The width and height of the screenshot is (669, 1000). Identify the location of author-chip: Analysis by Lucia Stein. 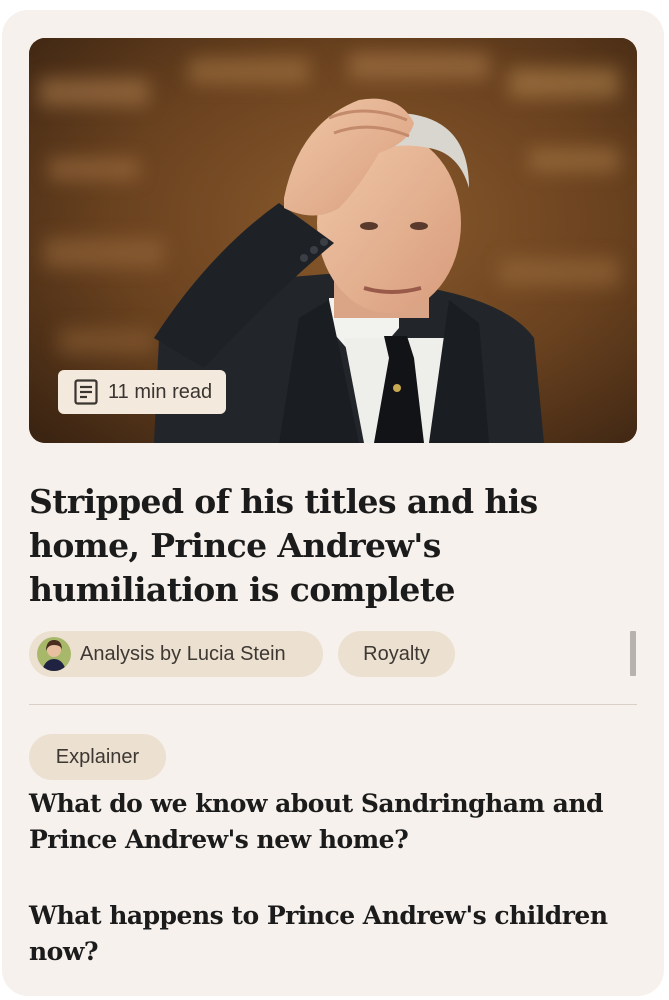
(176, 654).